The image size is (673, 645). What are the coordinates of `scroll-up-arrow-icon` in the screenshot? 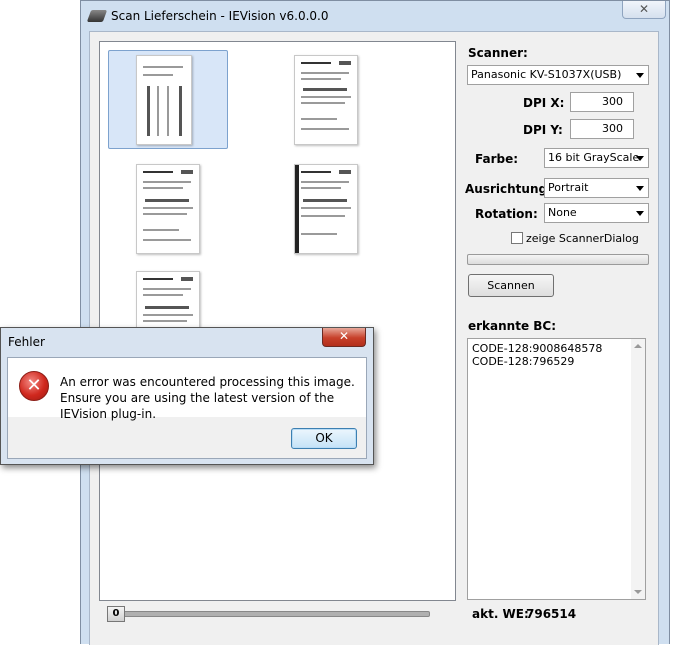 It's located at (638, 346).